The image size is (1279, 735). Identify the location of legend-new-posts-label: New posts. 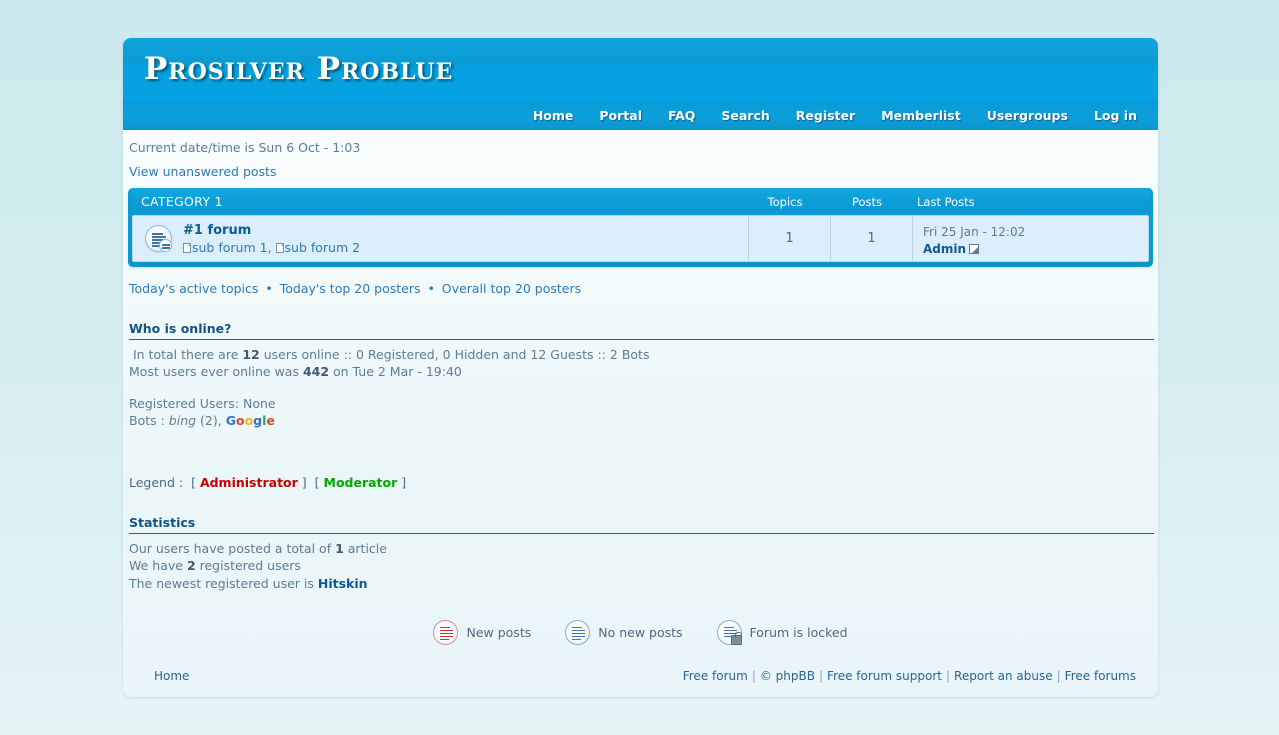
(499, 632).